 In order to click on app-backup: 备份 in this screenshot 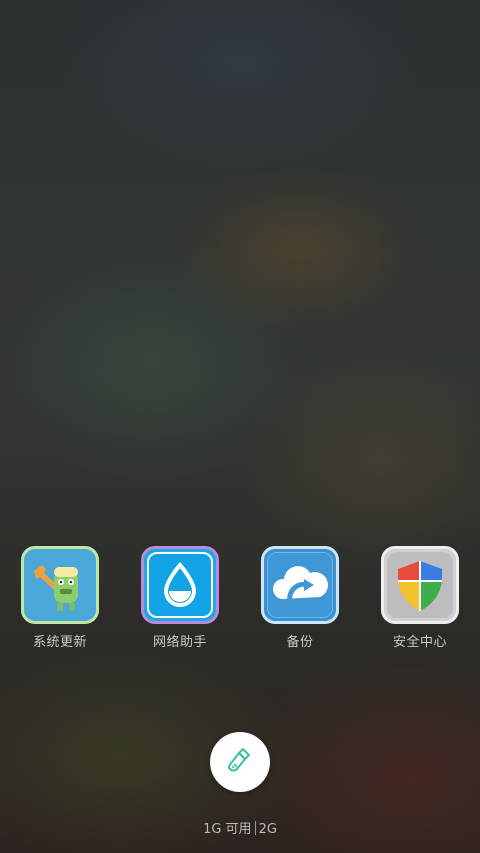, I will do `click(300, 598)`.